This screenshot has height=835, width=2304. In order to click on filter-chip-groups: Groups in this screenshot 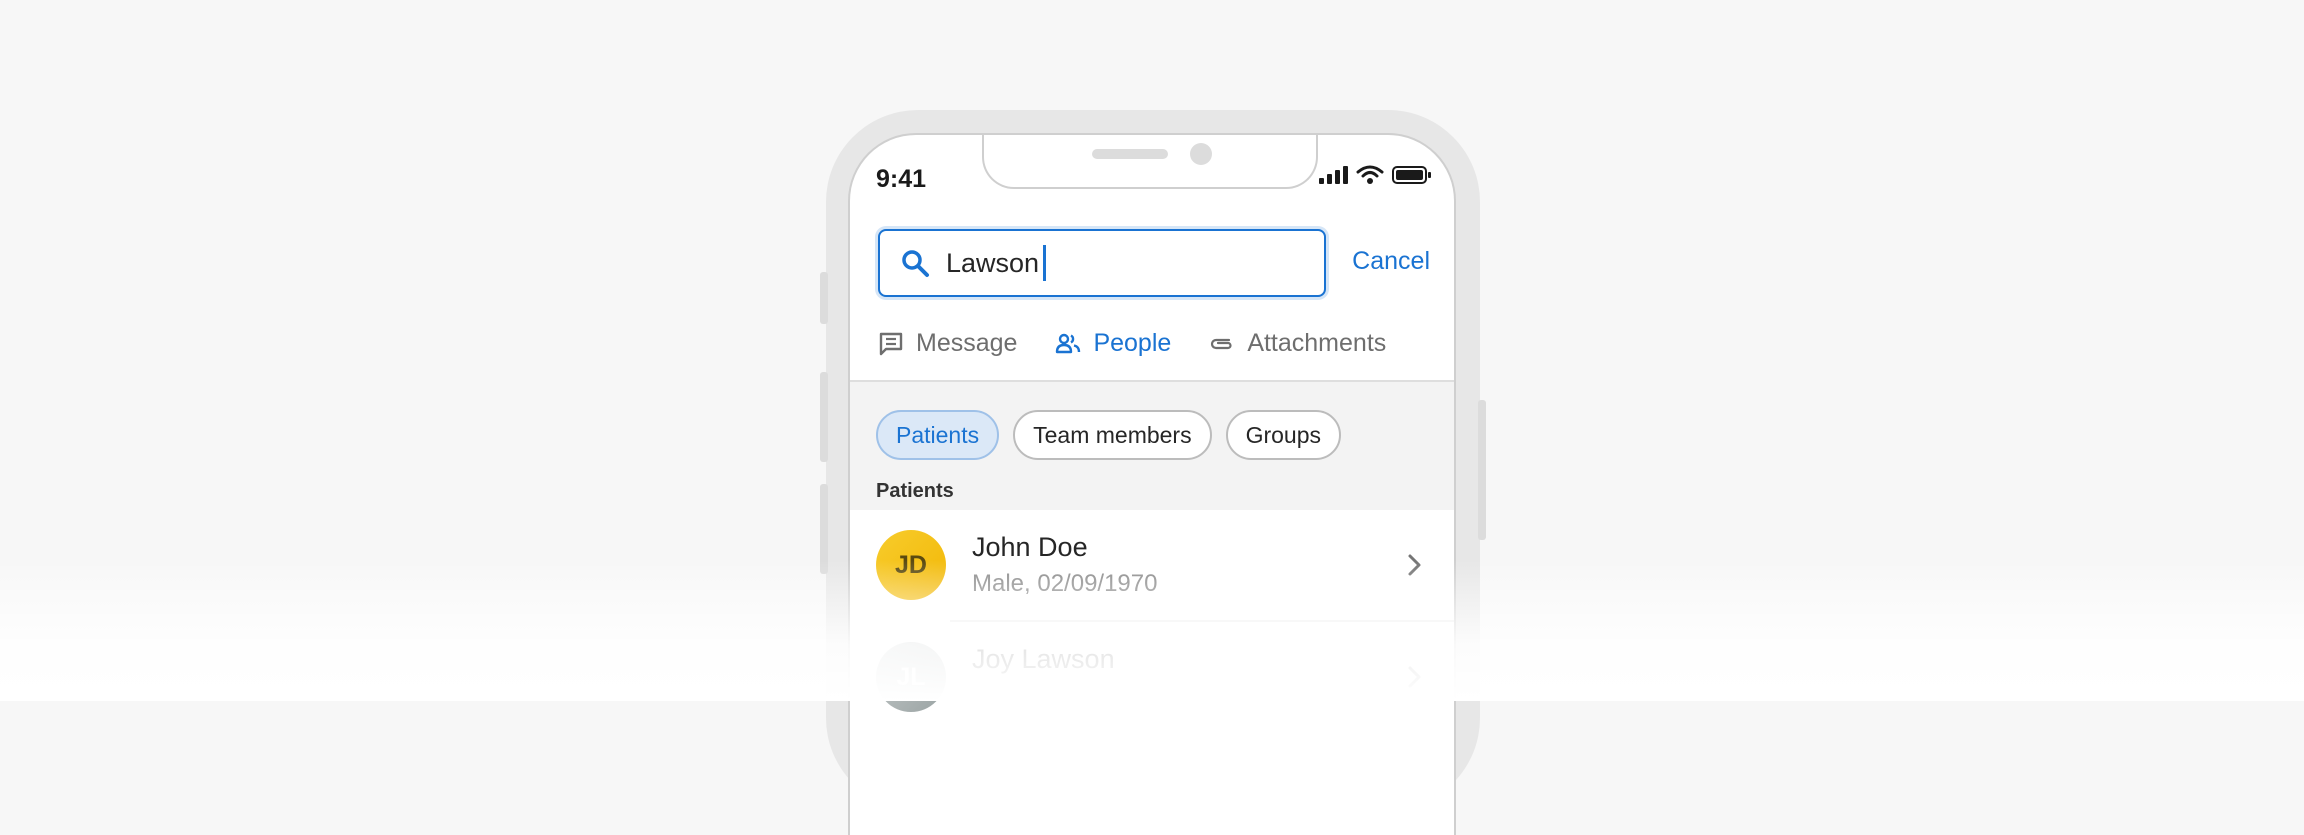, I will do `click(1283, 435)`.